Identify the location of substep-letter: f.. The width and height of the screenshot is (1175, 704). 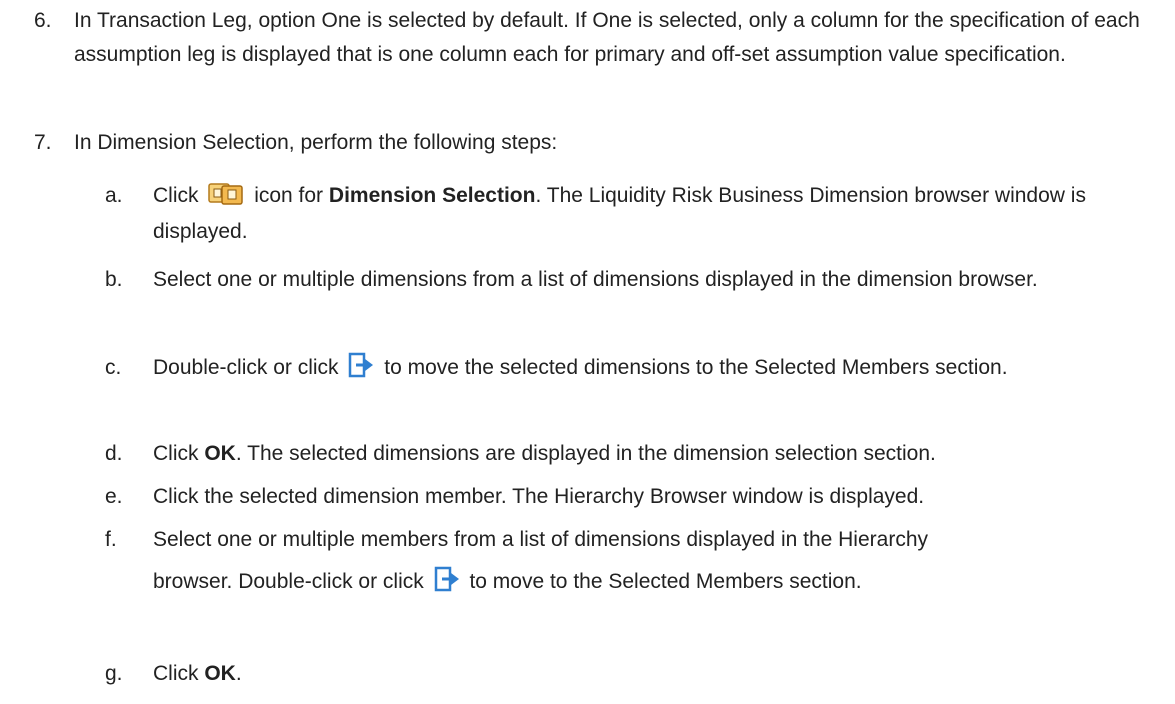
(111, 539).